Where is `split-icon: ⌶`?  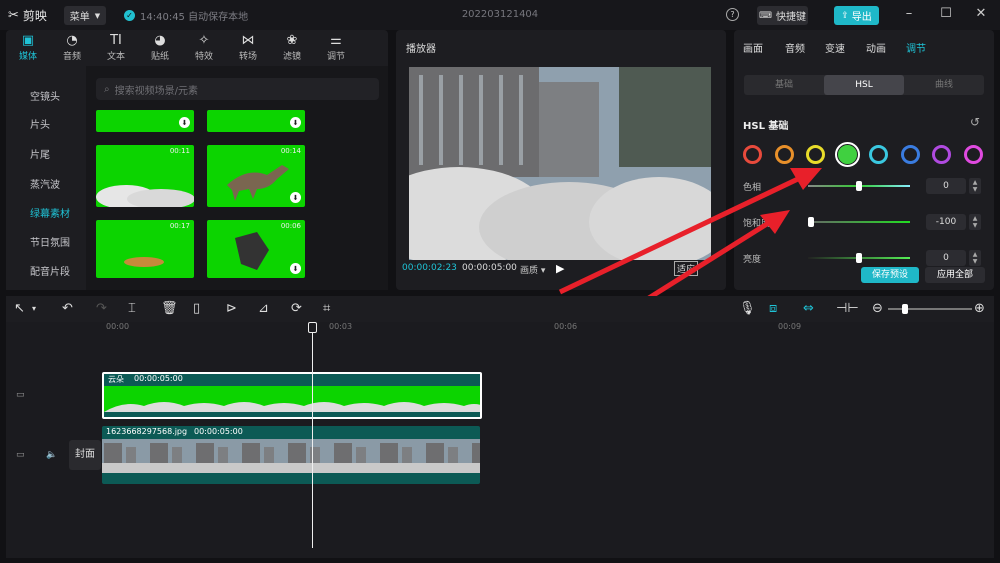
split-icon: ⌶ is located at coordinates (132, 308).